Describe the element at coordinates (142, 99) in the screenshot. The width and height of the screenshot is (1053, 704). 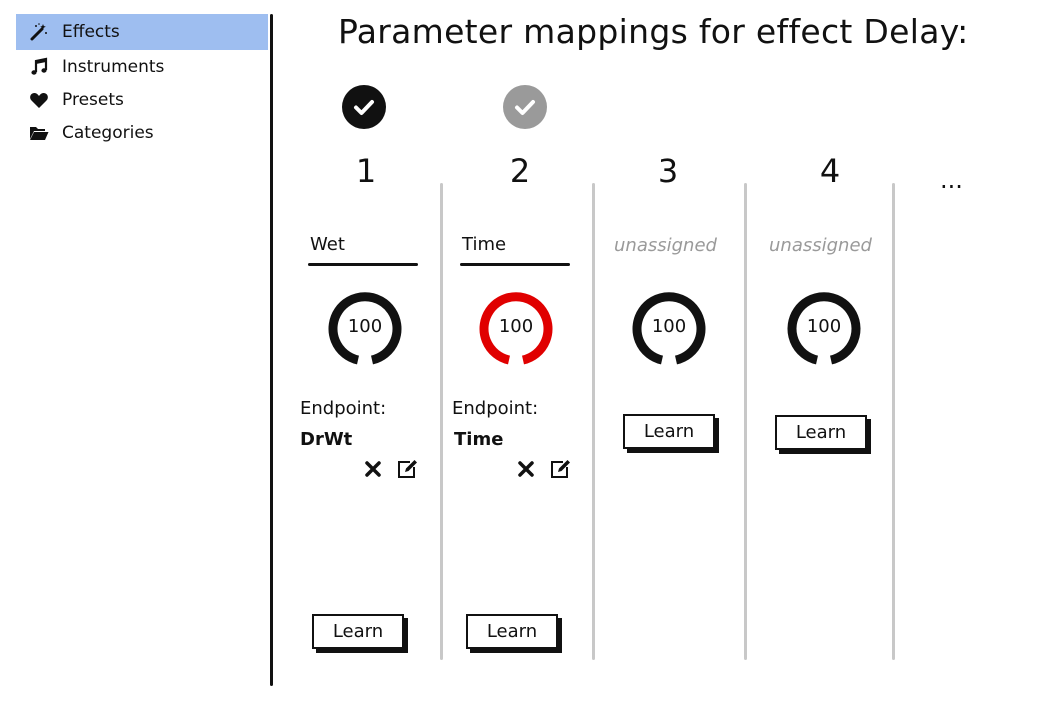
I see `sidebar-item-presets: Presets` at that location.